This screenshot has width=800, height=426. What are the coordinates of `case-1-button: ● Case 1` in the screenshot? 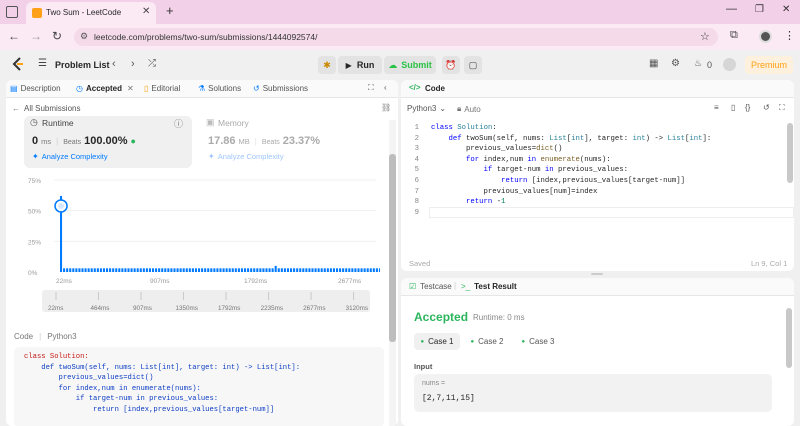 It's located at (437, 341).